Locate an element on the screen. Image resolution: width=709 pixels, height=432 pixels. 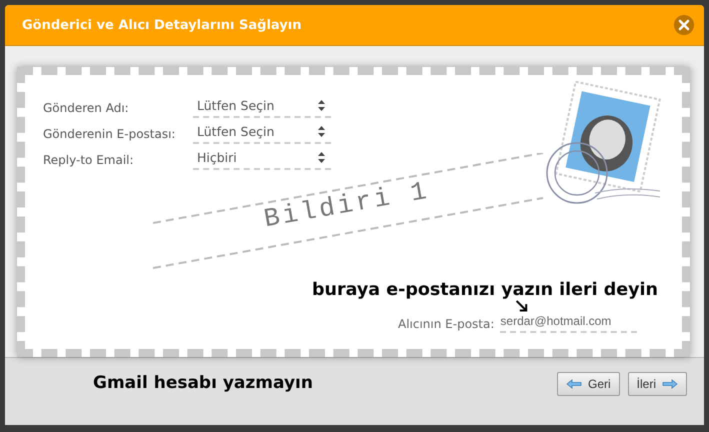
left-arrow-icon is located at coordinates (574, 384).